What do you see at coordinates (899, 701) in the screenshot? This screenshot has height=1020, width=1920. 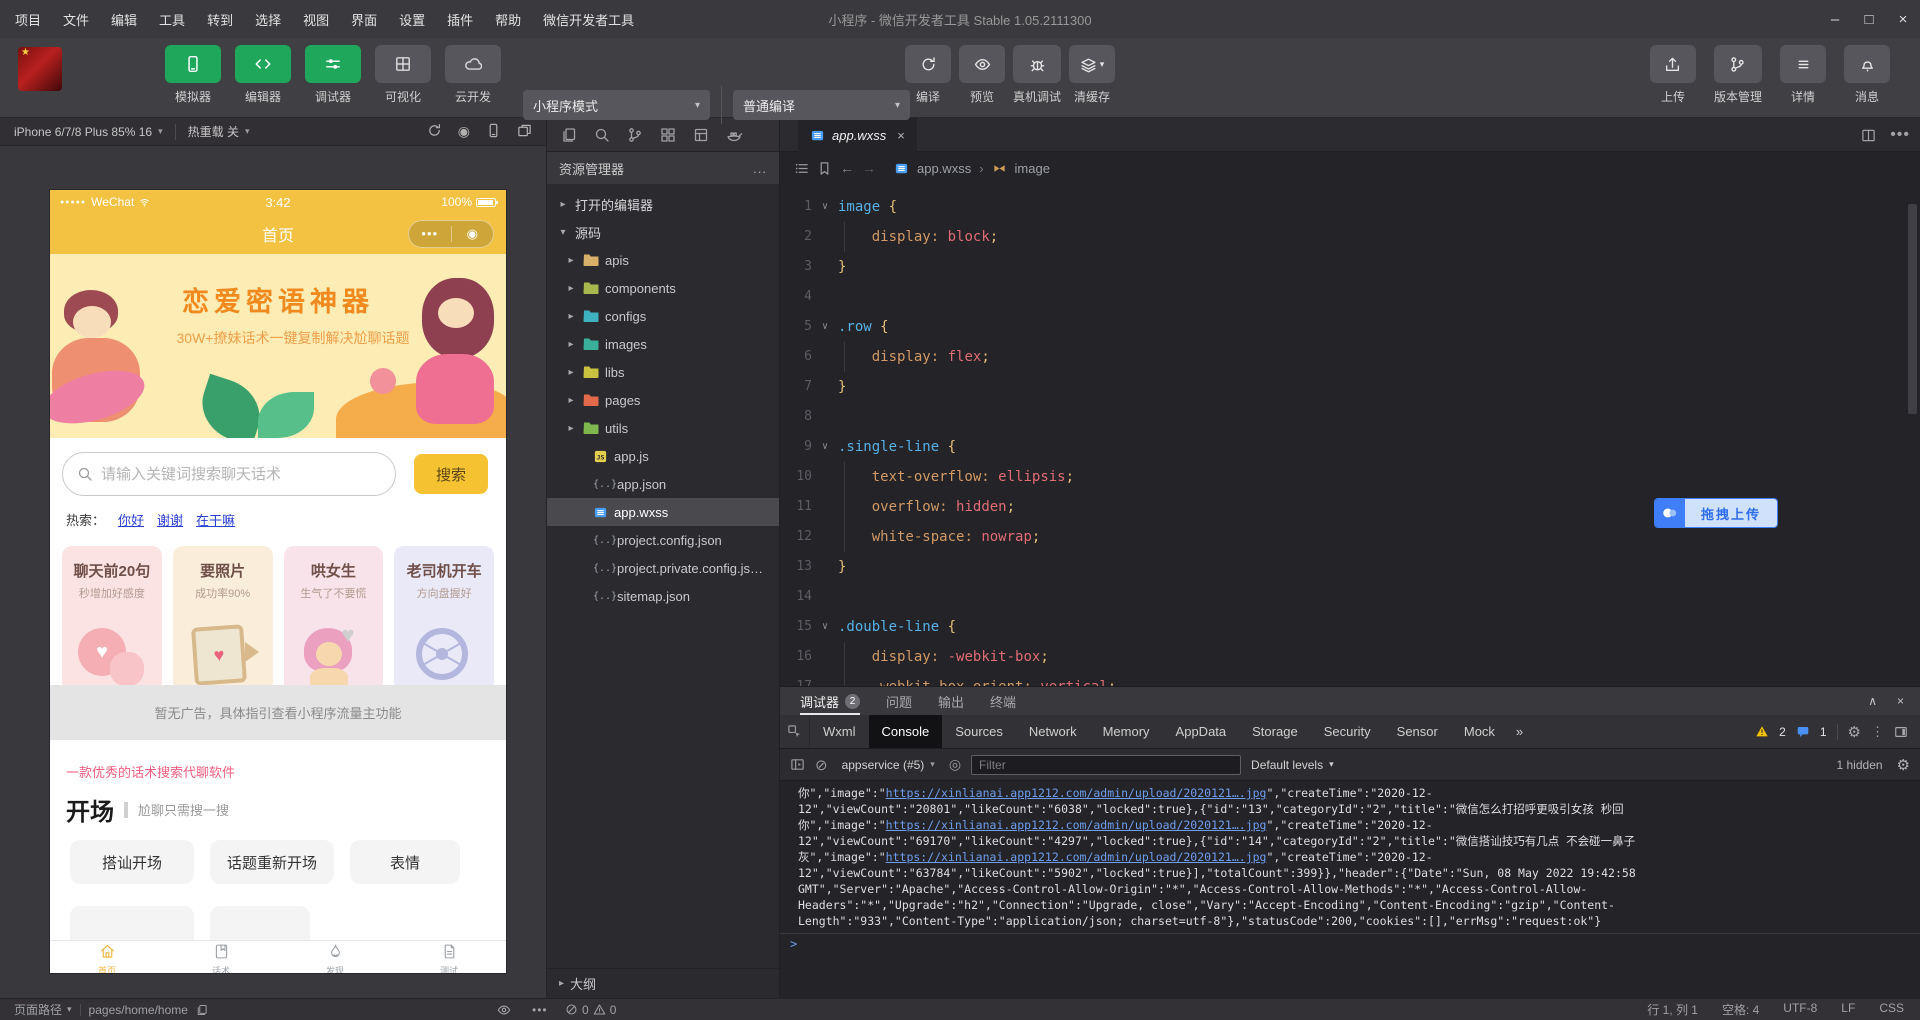 I see `debugger-tab-问题: 问题` at bounding box center [899, 701].